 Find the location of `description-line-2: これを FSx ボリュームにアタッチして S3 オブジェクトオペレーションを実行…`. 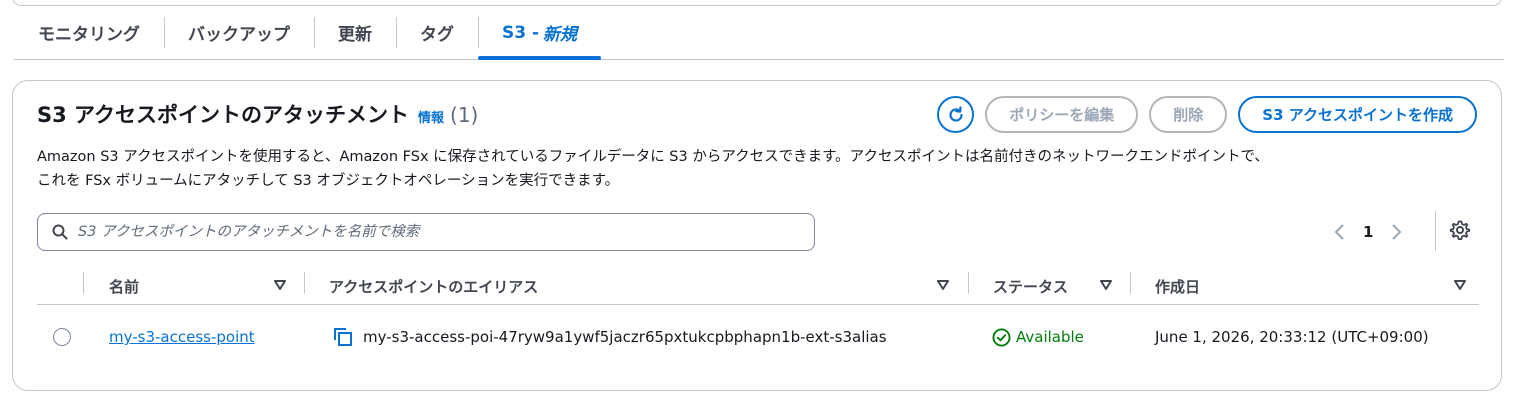

description-line-2: これを FSx ボリュームにアタッチして S3 オブジェクトオペレーションを実行… is located at coordinates (328, 181).